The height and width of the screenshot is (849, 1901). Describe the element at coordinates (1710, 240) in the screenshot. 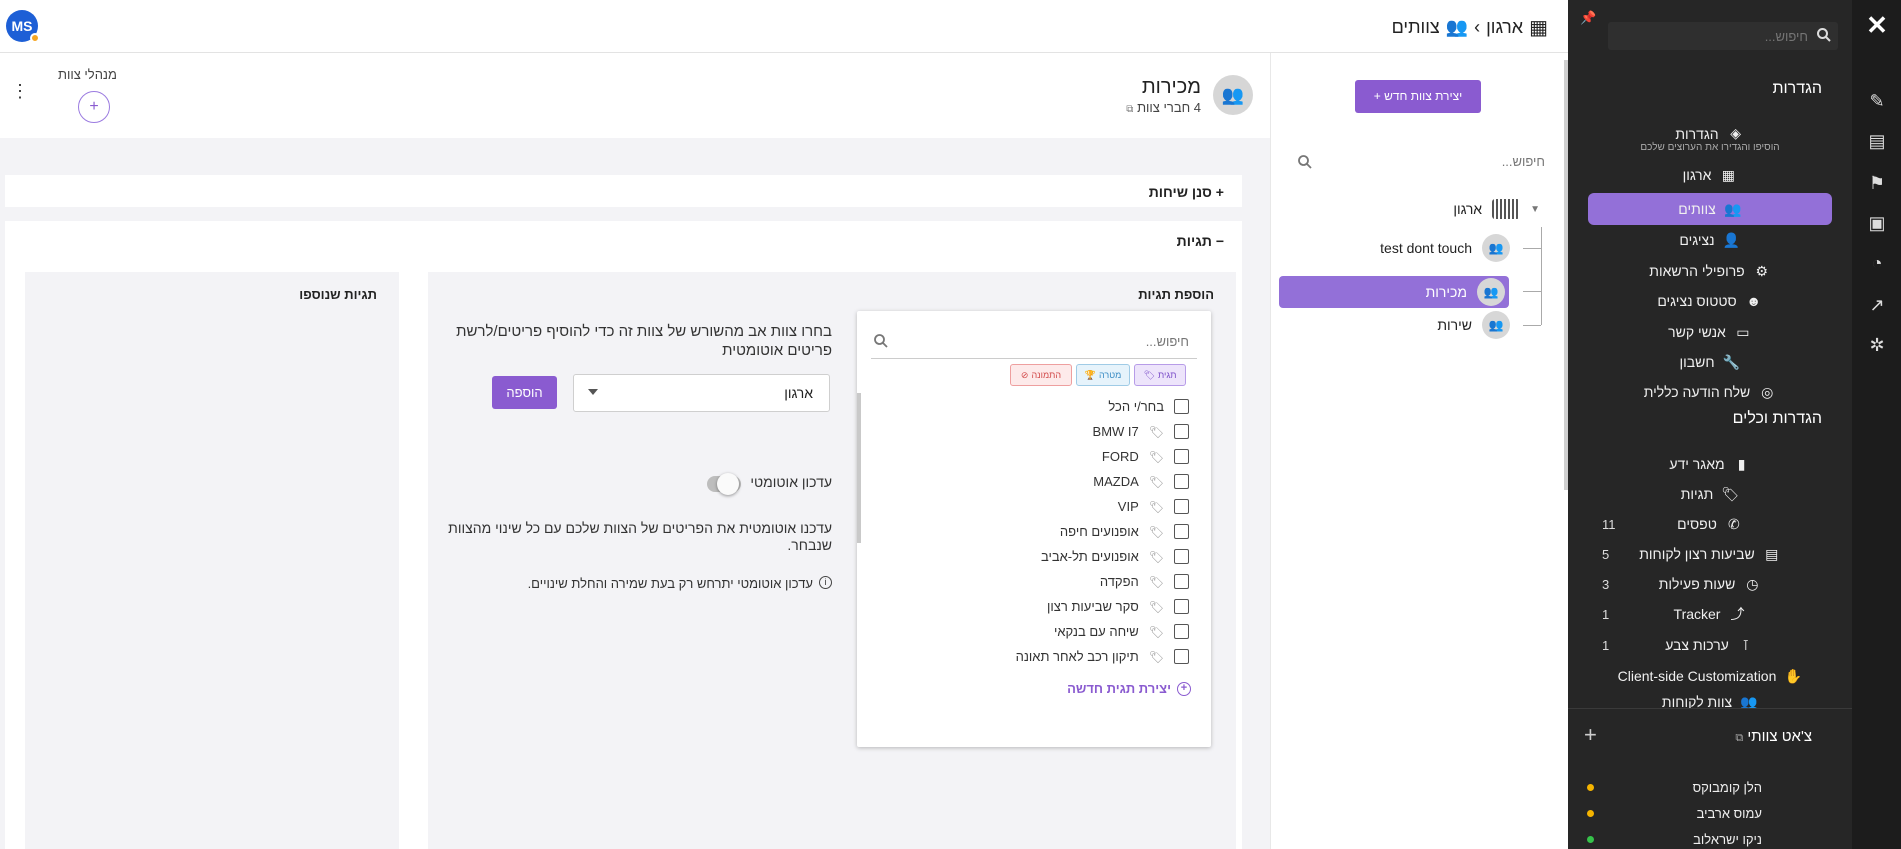

I see `sidebar-item-agents: 👤 נציגים` at that location.